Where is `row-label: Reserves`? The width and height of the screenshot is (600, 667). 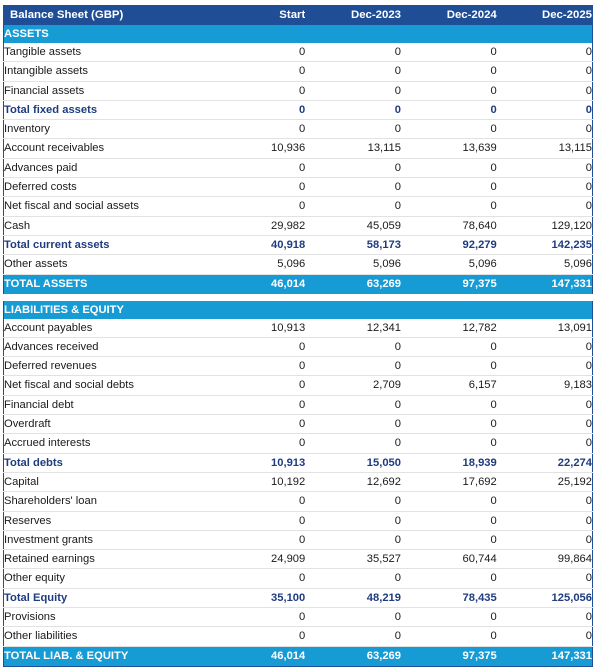
row-label: Reserves is located at coordinates (106, 521).